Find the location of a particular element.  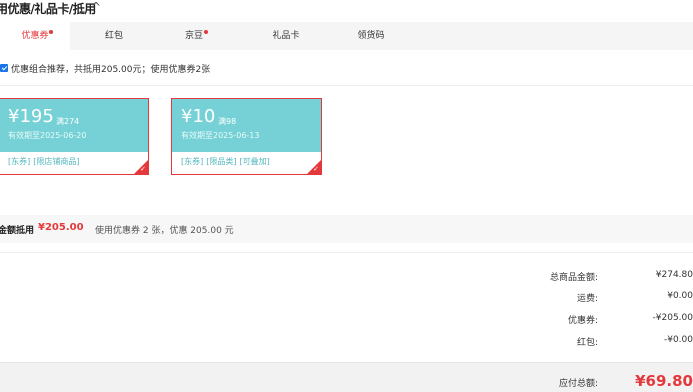

total-row-coupon: 优惠券: -¥205.00 is located at coordinates (346, 320).